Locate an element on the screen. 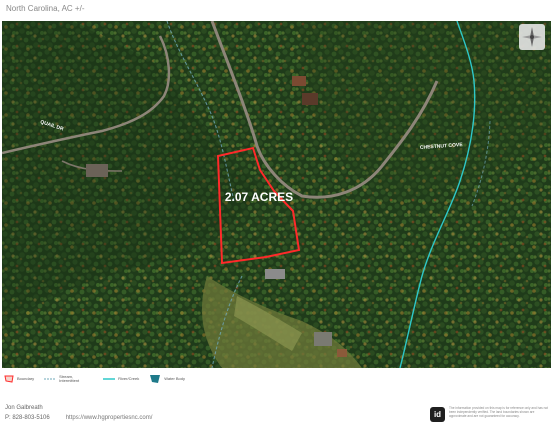 This screenshot has width=553, height=427. brand-logo: id is located at coordinates (437, 414).